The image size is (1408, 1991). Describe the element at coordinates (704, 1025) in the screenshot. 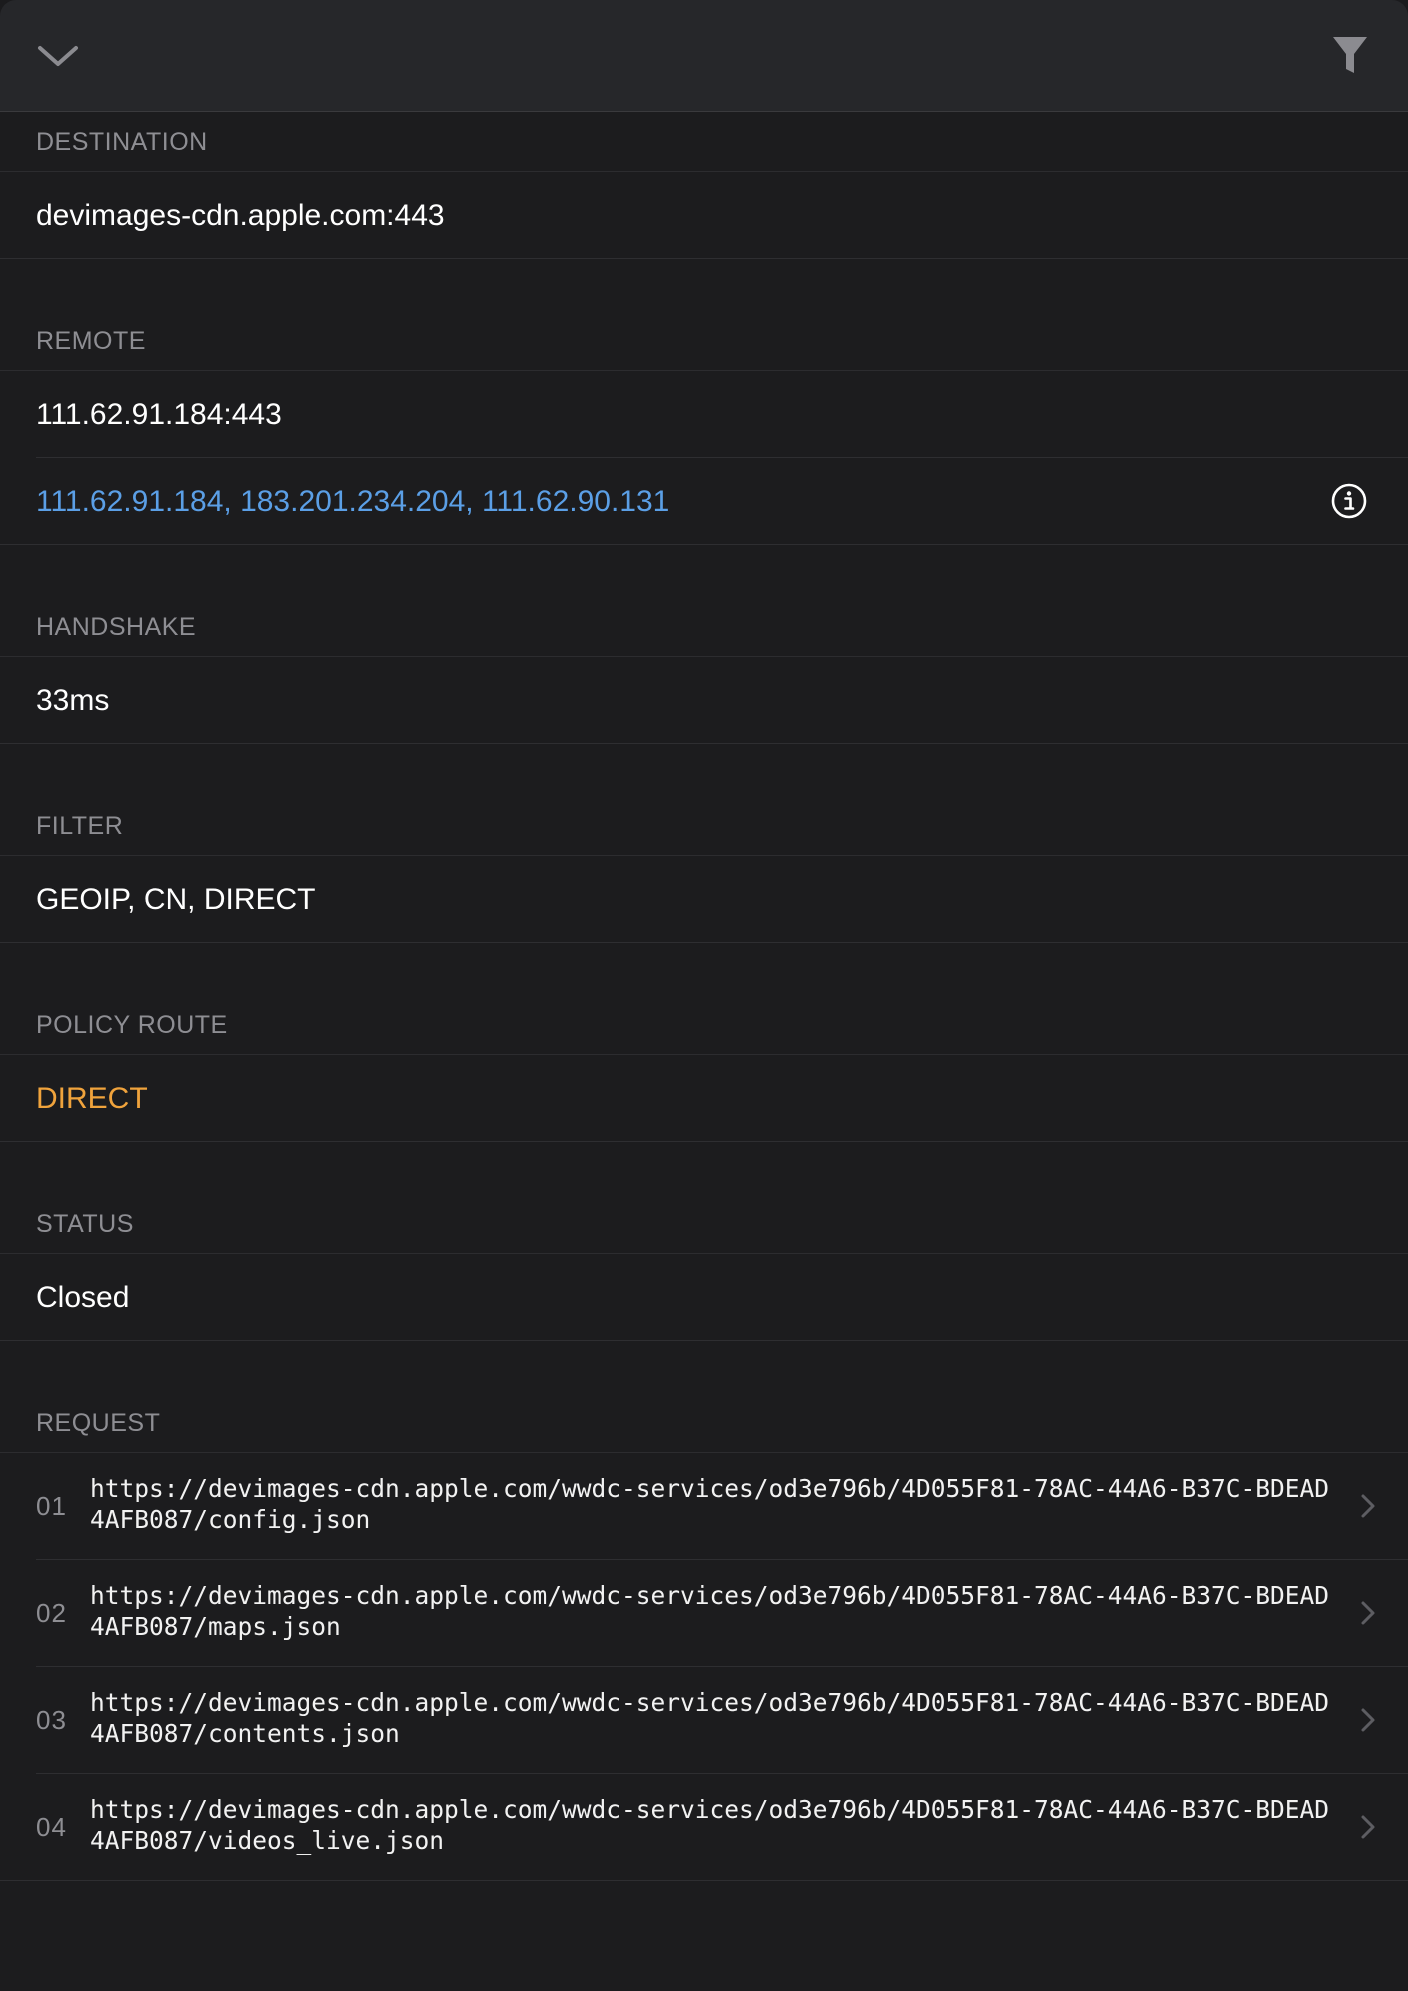

I see `section-header-policy-route: POLICY ROUTE` at that location.